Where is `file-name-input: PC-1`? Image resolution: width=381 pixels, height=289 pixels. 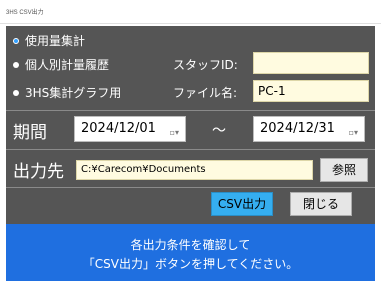
file-name-input: PC-1 is located at coordinates (311, 91).